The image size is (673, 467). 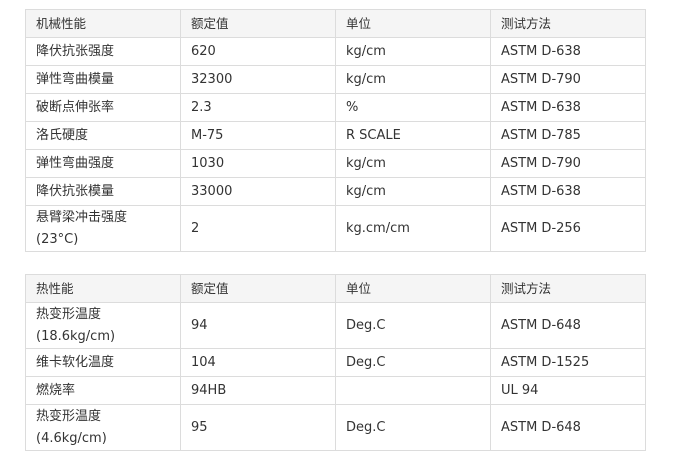 What do you see at coordinates (413, 228) in the screenshot?
I see `cell-unit: kg.cm/cm` at bounding box center [413, 228].